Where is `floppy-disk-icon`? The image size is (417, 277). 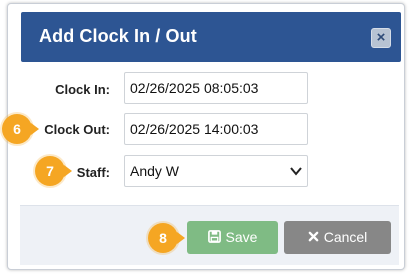
floppy-disk-icon is located at coordinates (214, 237).